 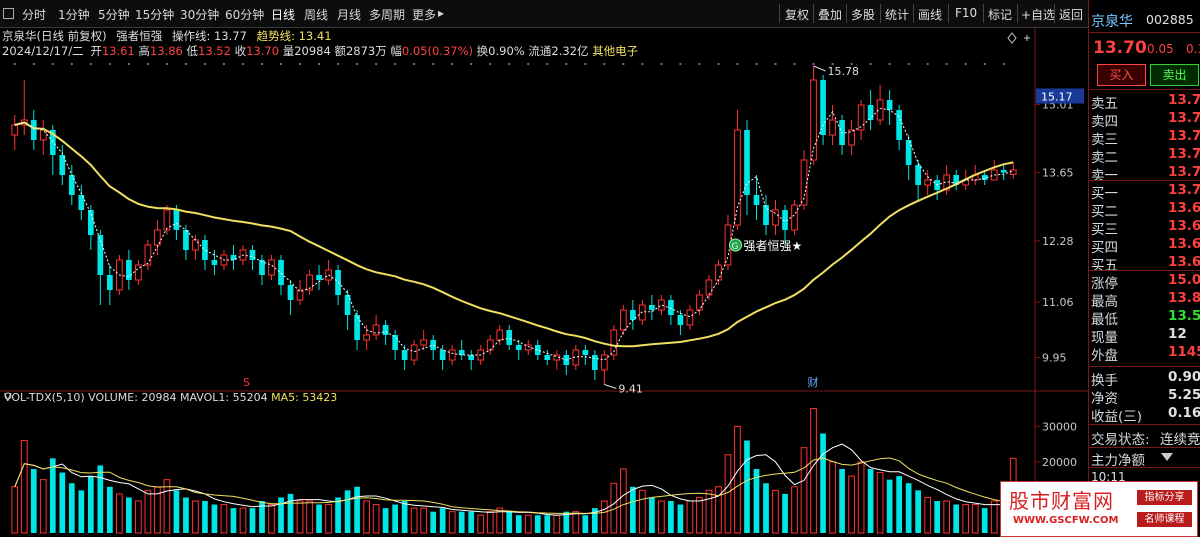 What do you see at coordinates (1184, 100) in the screenshot?
I see `ask-row-value: 13.76` at bounding box center [1184, 100].